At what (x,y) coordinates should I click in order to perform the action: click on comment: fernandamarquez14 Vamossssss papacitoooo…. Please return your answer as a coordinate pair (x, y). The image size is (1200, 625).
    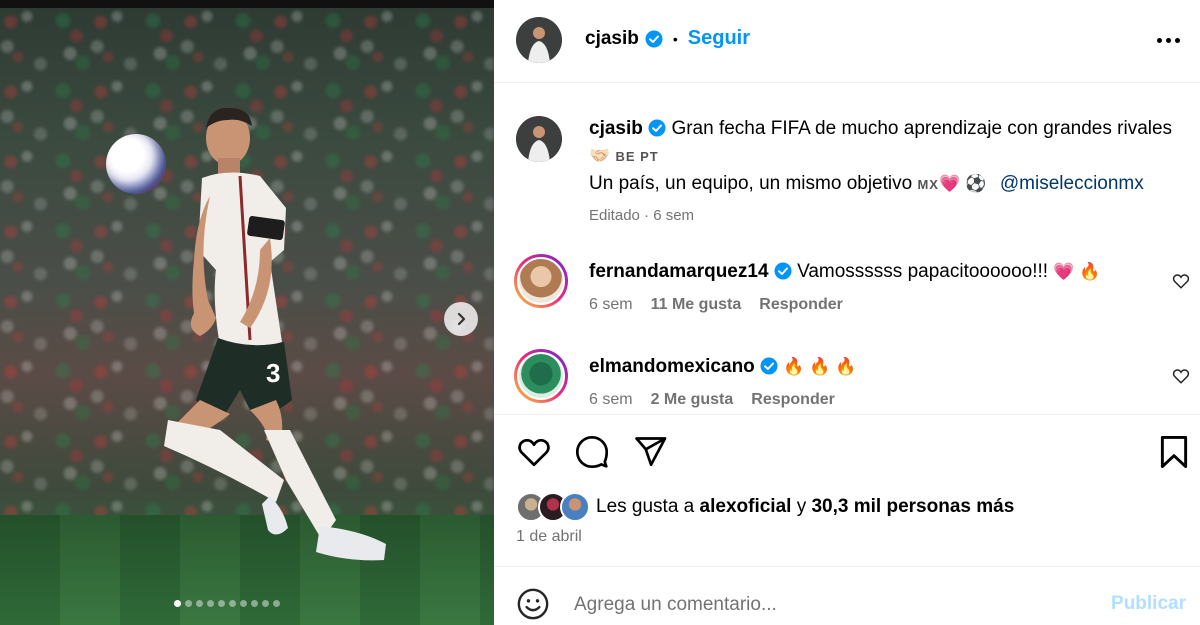
    Looking at the image, I should click on (844, 286).